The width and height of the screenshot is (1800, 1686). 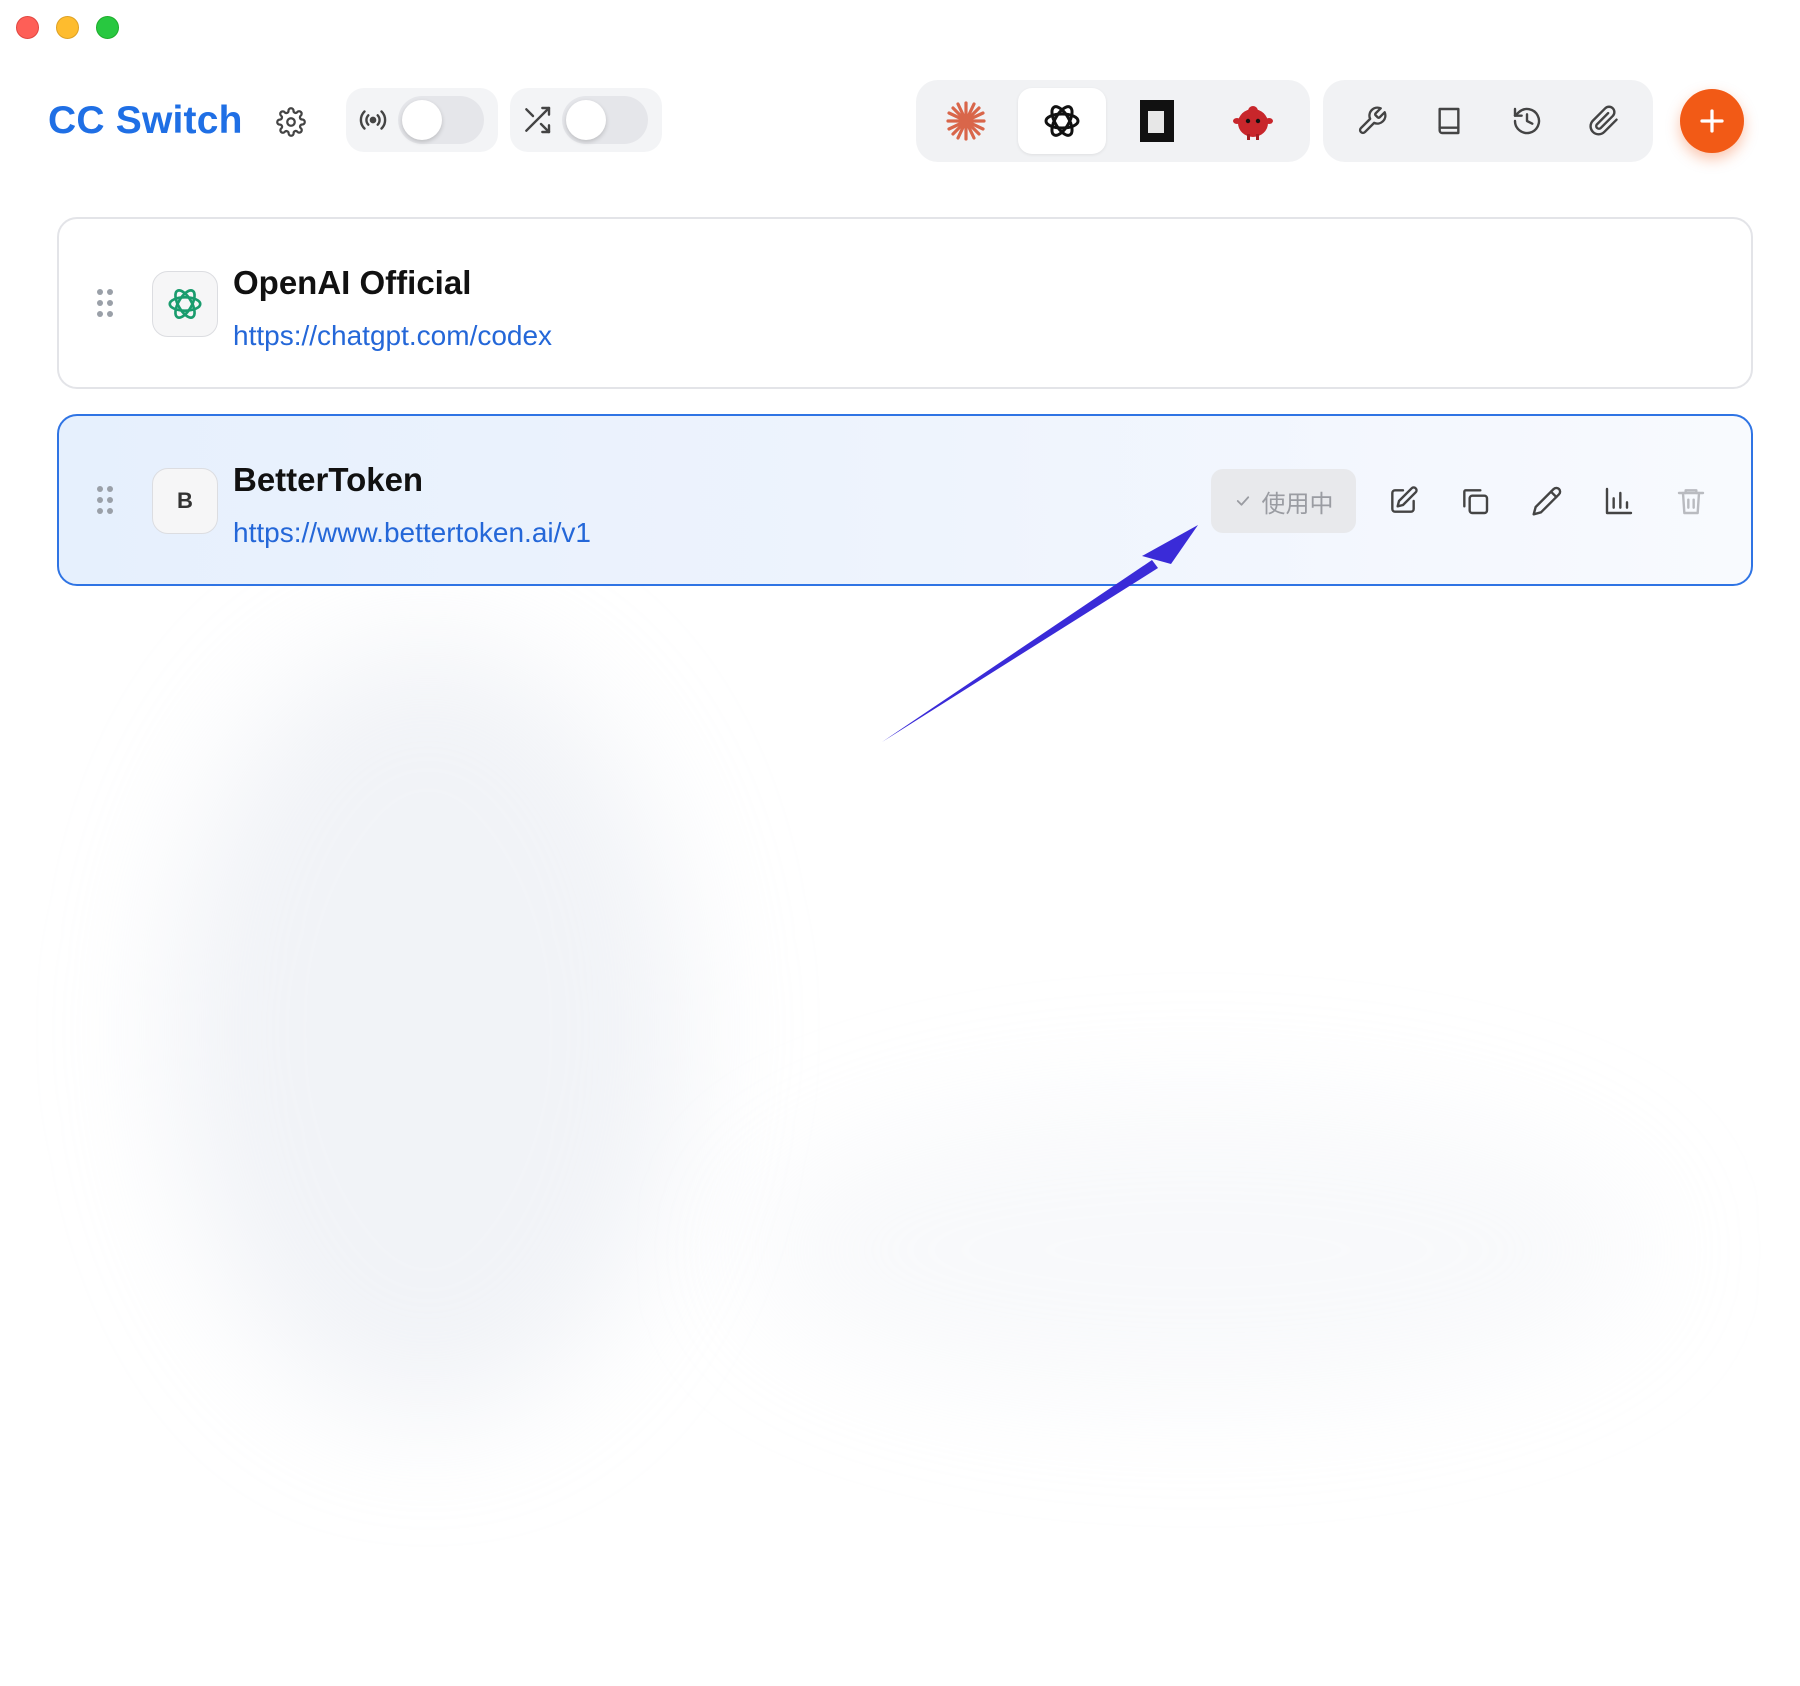 I want to click on minimize-window-button, so click(x=67, y=27).